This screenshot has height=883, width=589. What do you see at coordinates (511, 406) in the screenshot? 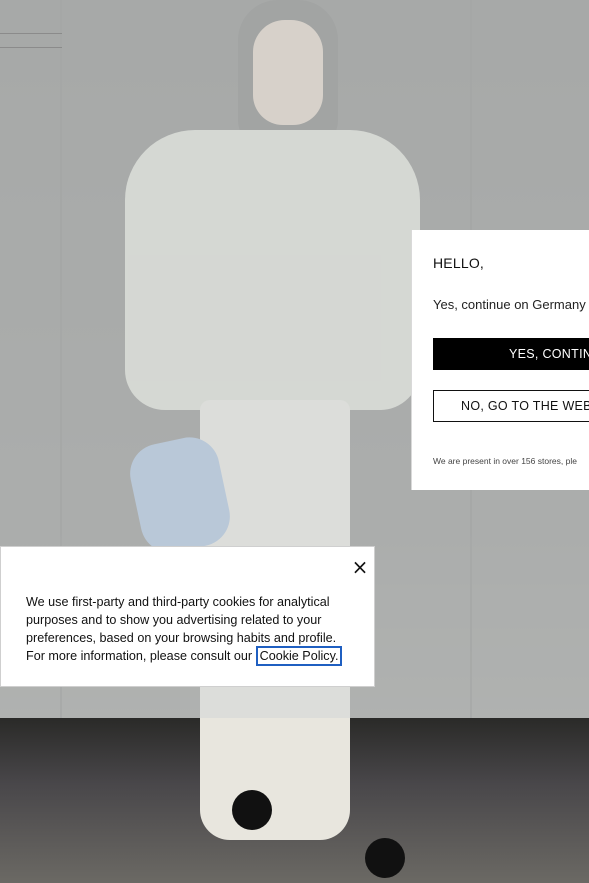
I see `no-go-to-web-button: NO, GO TO THE WEB` at bounding box center [511, 406].